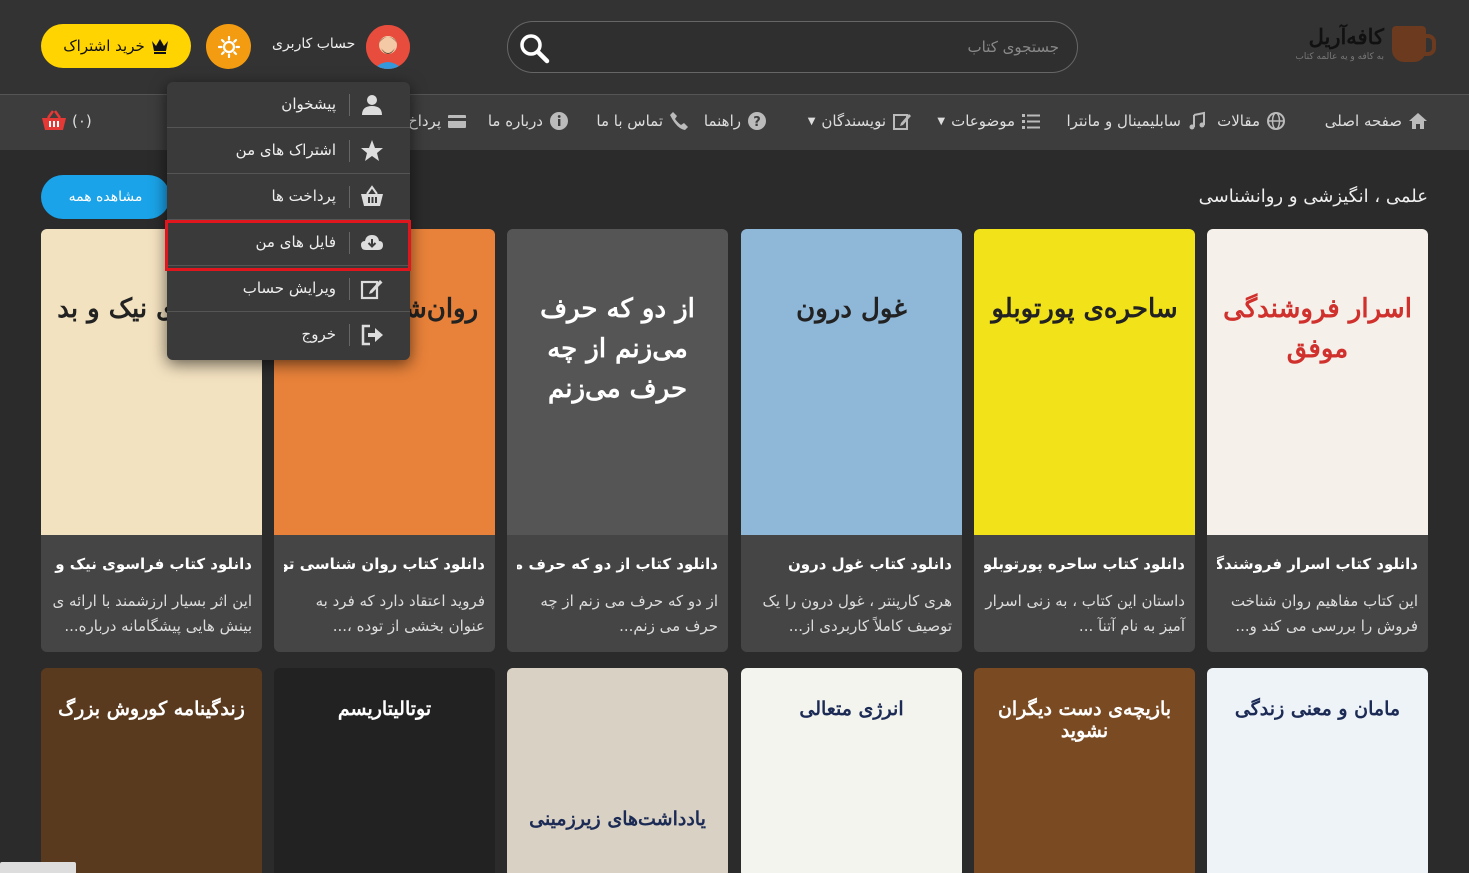 This screenshot has height=873, width=1469. I want to click on logo-name: کافه‌آریل, so click(1346, 36).